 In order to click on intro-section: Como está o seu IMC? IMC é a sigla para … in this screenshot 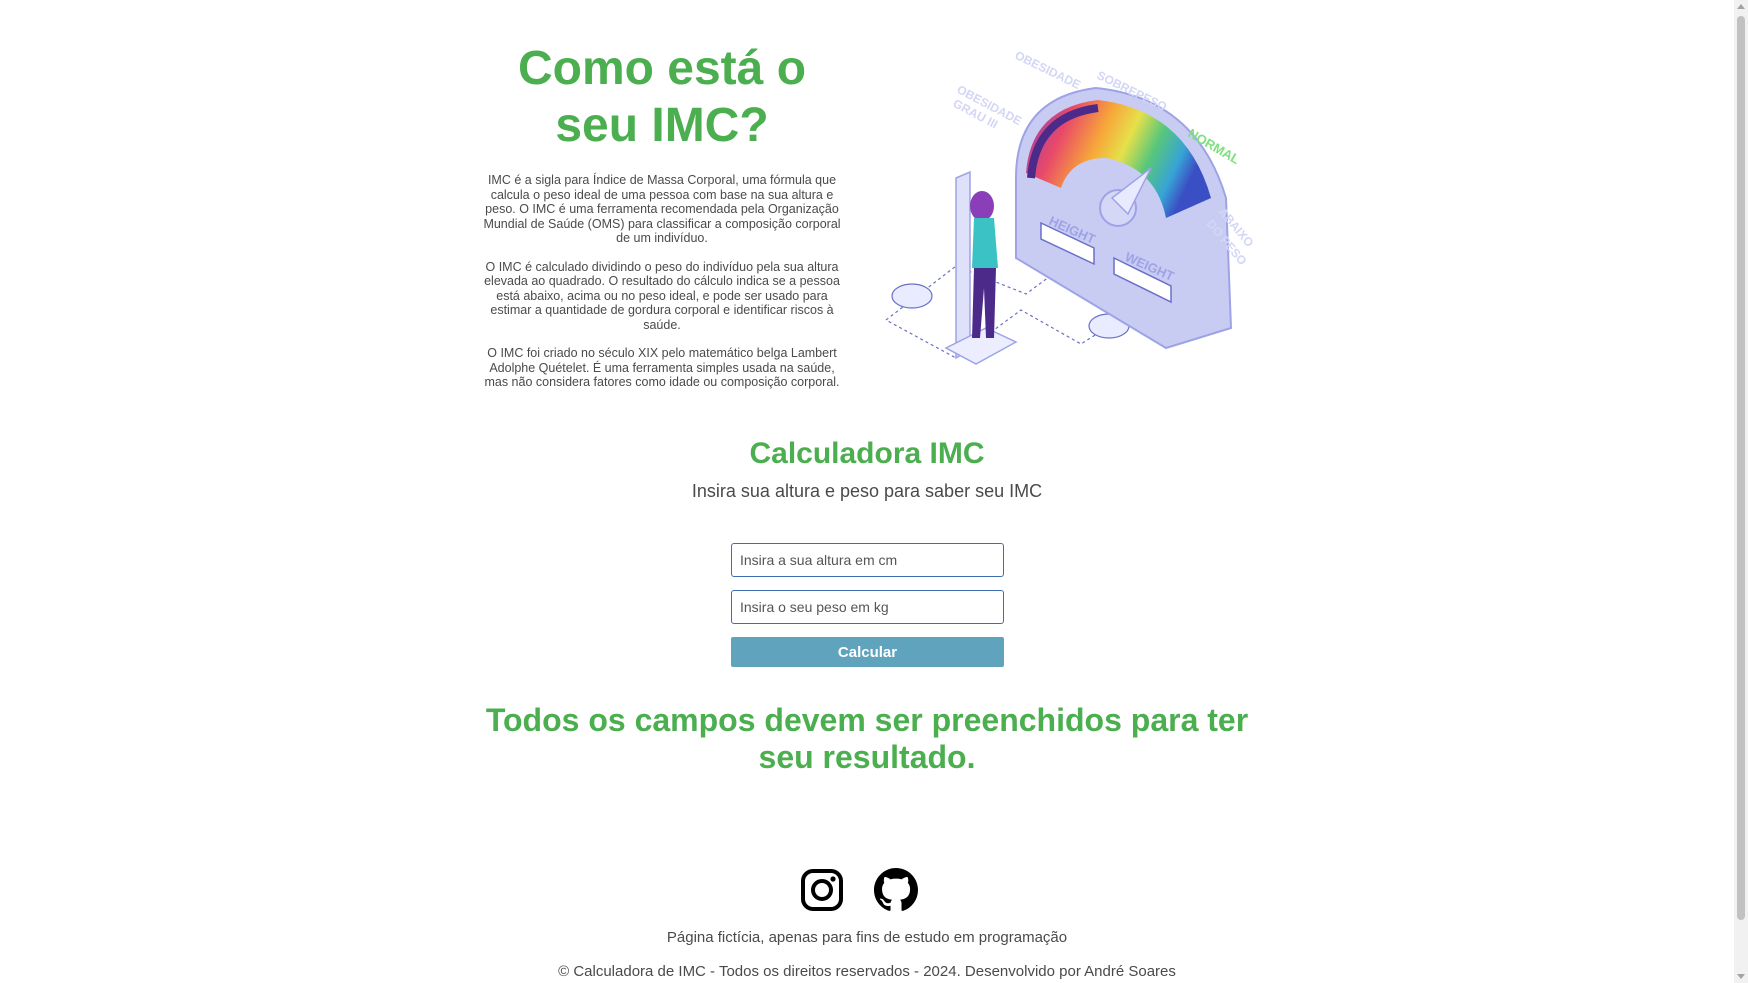, I will do `click(662, 215)`.